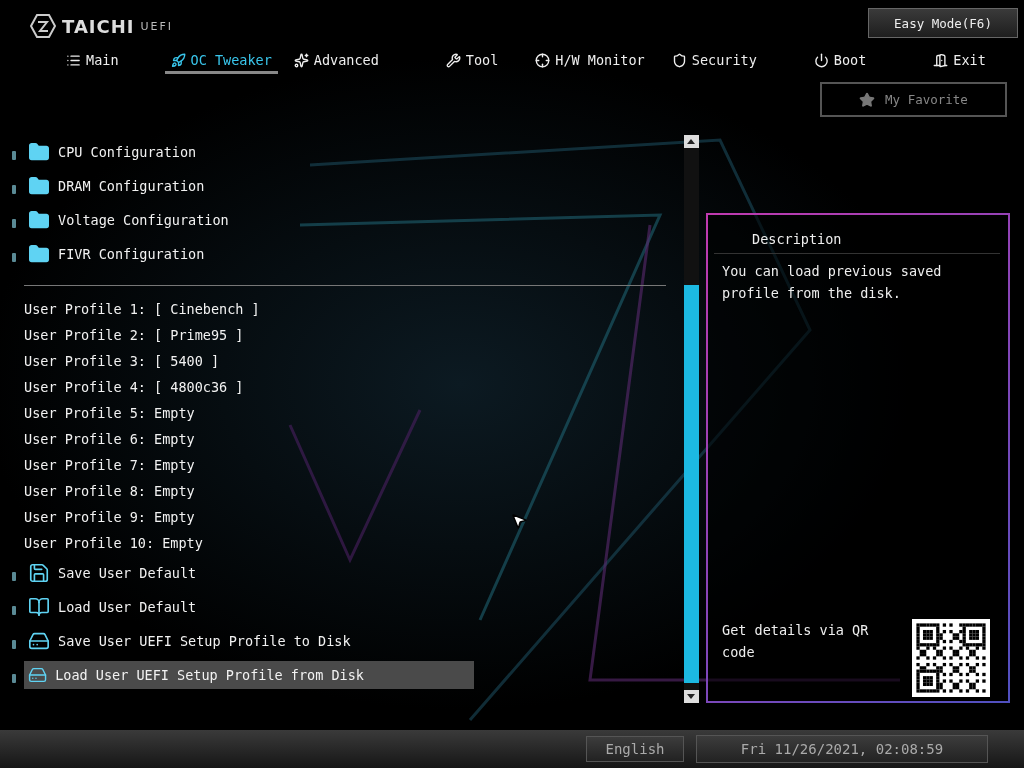 The image size is (1024, 768). Describe the element at coordinates (635, 749) in the screenshot. I see `language-button: English` at that location.